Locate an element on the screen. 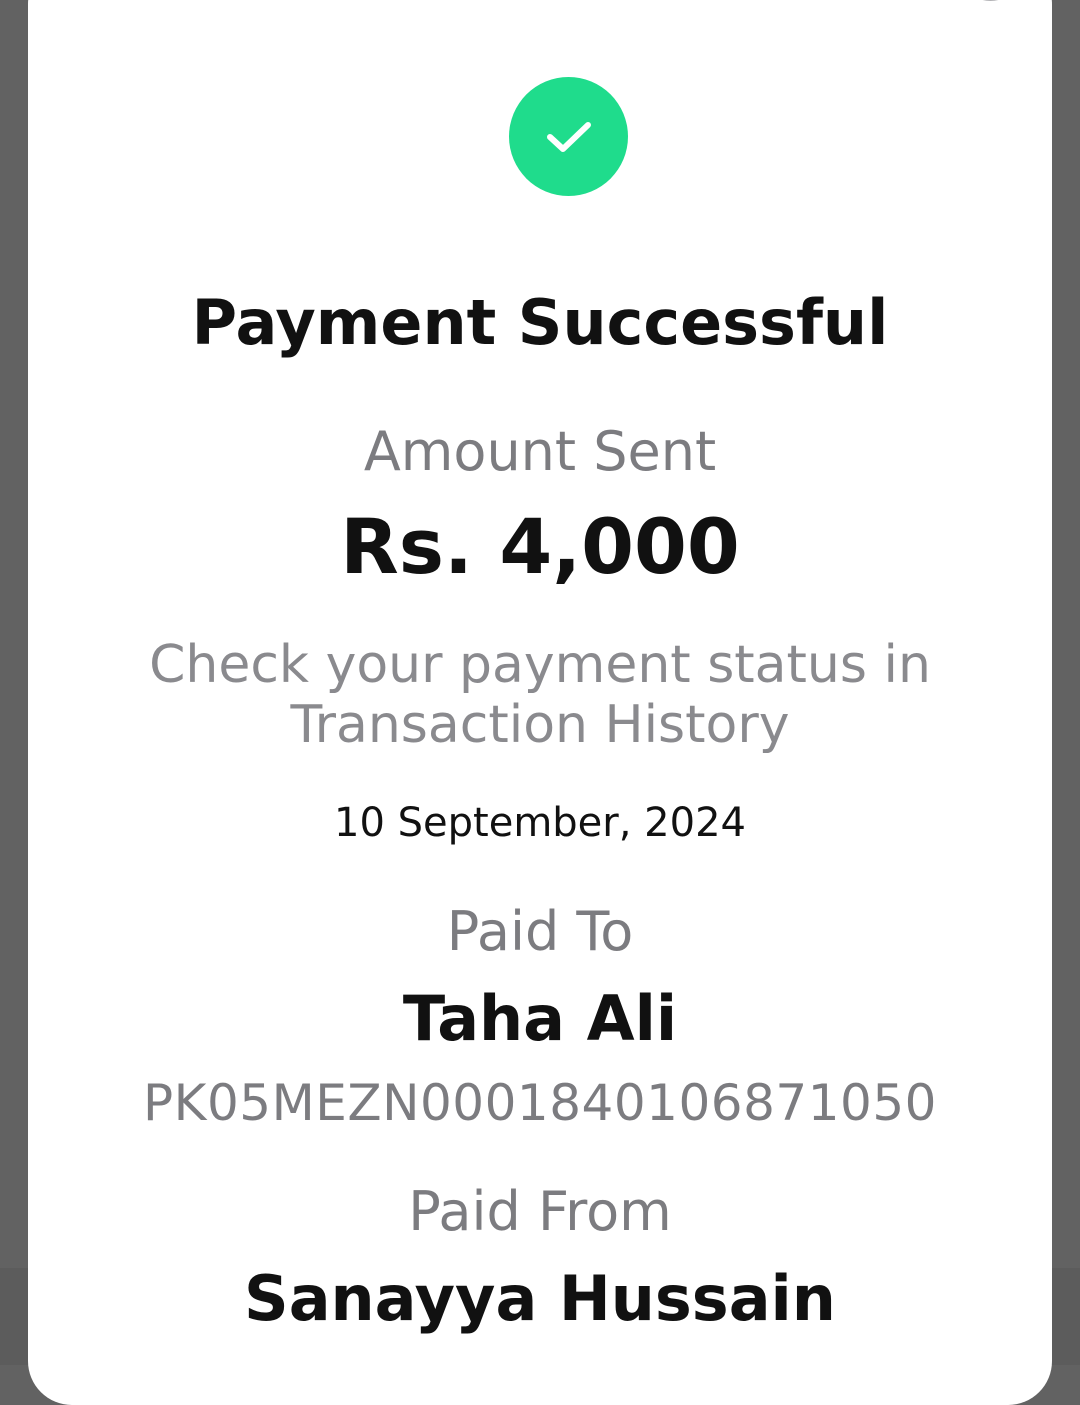  check-icon is located at coordinates (568, 136).